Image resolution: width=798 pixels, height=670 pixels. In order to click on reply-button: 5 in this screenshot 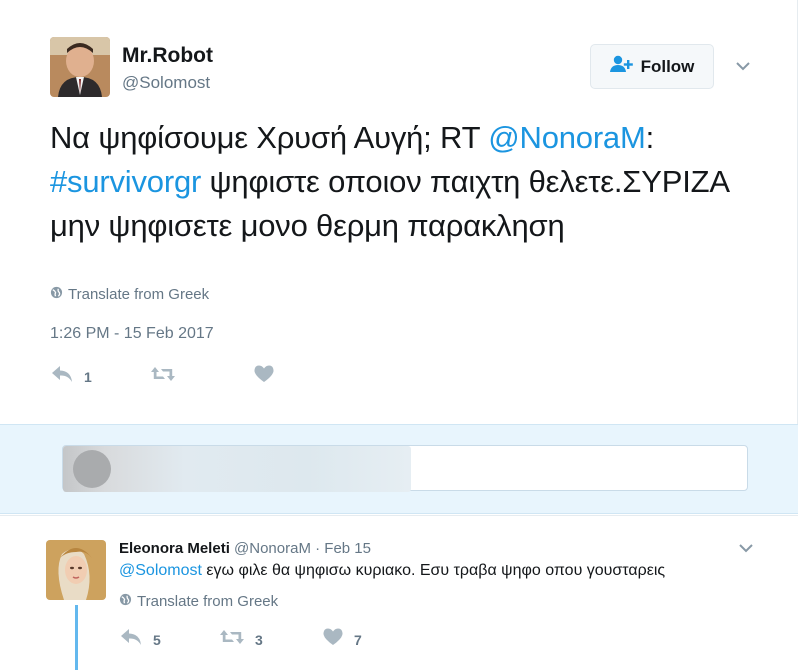, I will do `click(140, 639)`.